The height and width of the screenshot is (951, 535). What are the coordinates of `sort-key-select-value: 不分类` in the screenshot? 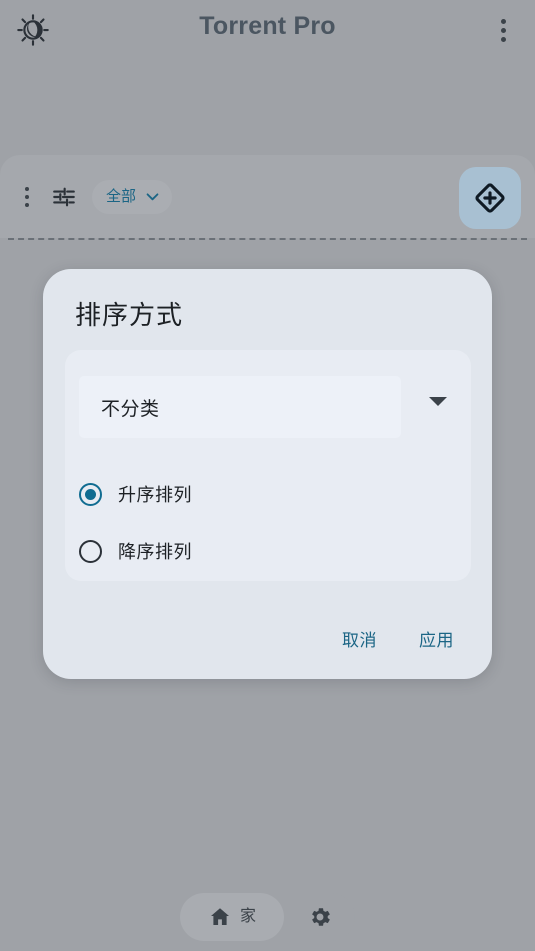 It's located at (130, 409).